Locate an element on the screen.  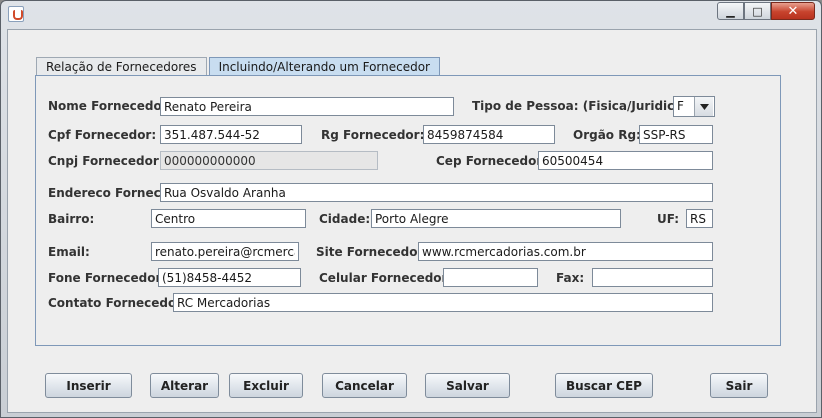
uf-label: UF: is located at coordinates (668, 219).